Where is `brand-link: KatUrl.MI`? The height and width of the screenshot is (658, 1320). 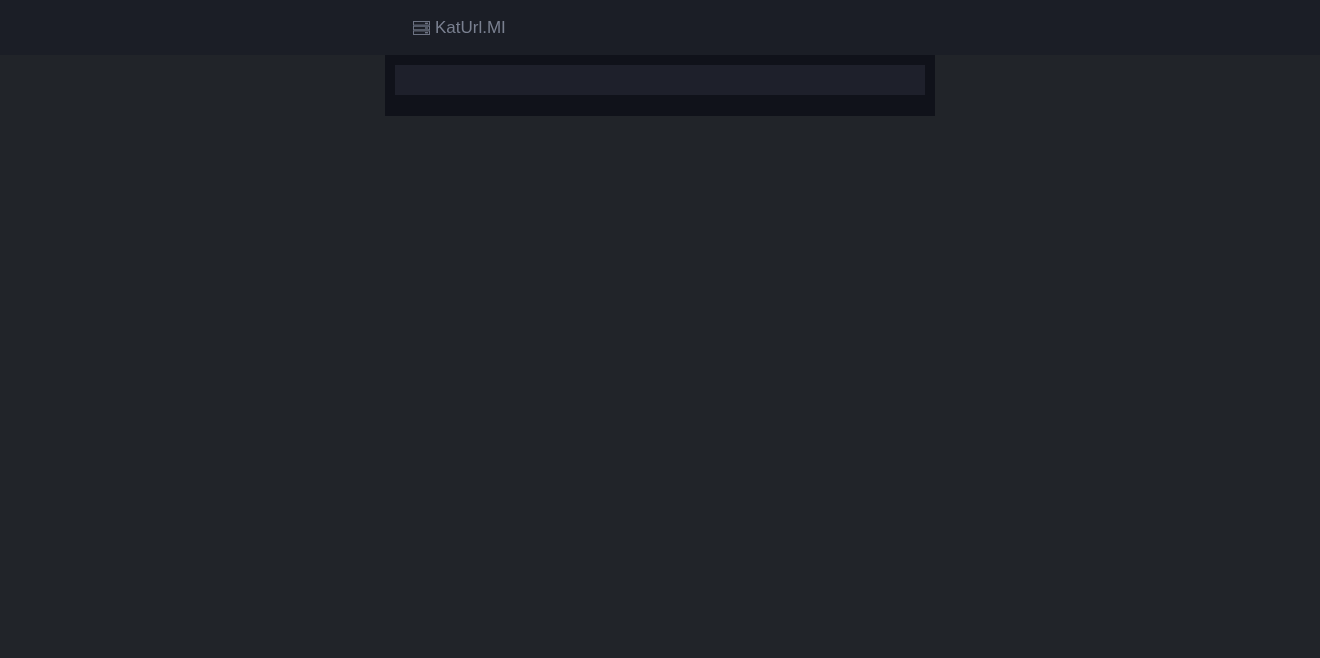
brand-link: KatUrl.MI is located at coordinates (459, 27).